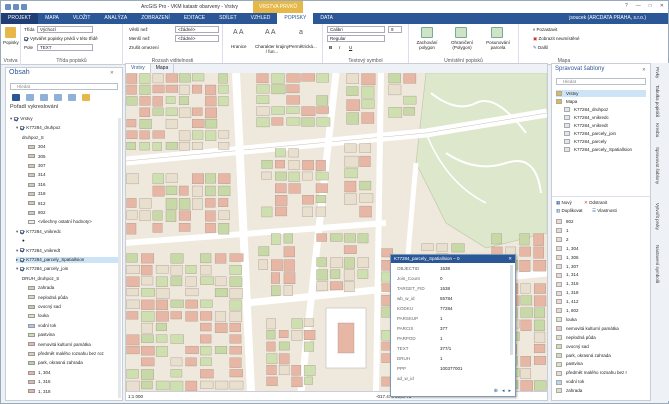 Image resolution: width=669 pixels, height=404 pixels. Describe the element at coordinates (61, 38) in the screenshot. I see `sql-checkbox-label: Vytvářet popisky prvků v této třídě` at that location.